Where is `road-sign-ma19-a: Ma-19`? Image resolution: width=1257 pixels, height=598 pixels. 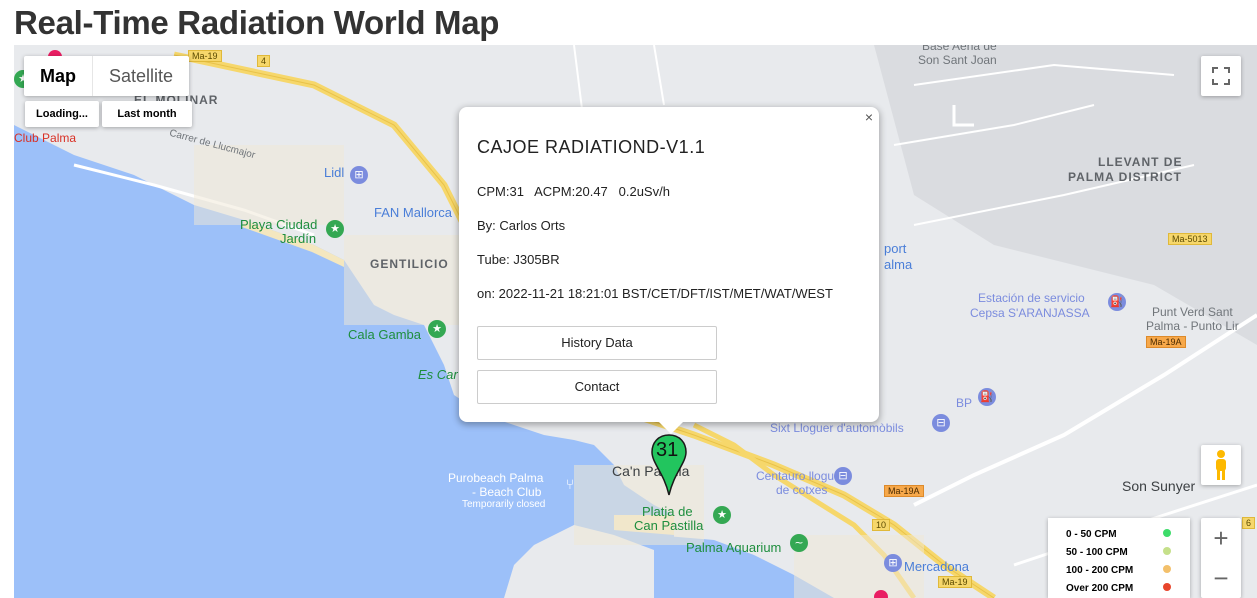
road-sign-ma19-a: Ma-19 is located at coordinates (205, 56).